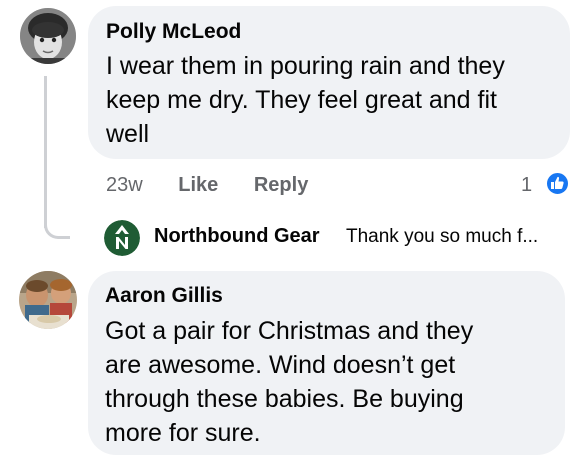 Image resolution: width=587 pixels, height=462 pixels. I want to click on reaction-badge, so click(557, 183).